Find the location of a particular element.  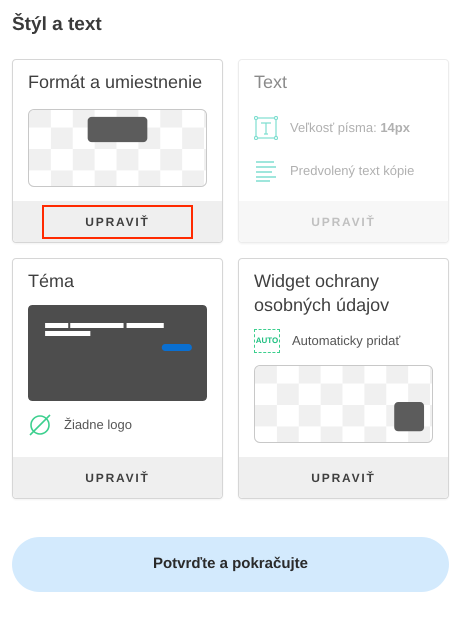

text-lines-icon is located at coordinates (266, 171).